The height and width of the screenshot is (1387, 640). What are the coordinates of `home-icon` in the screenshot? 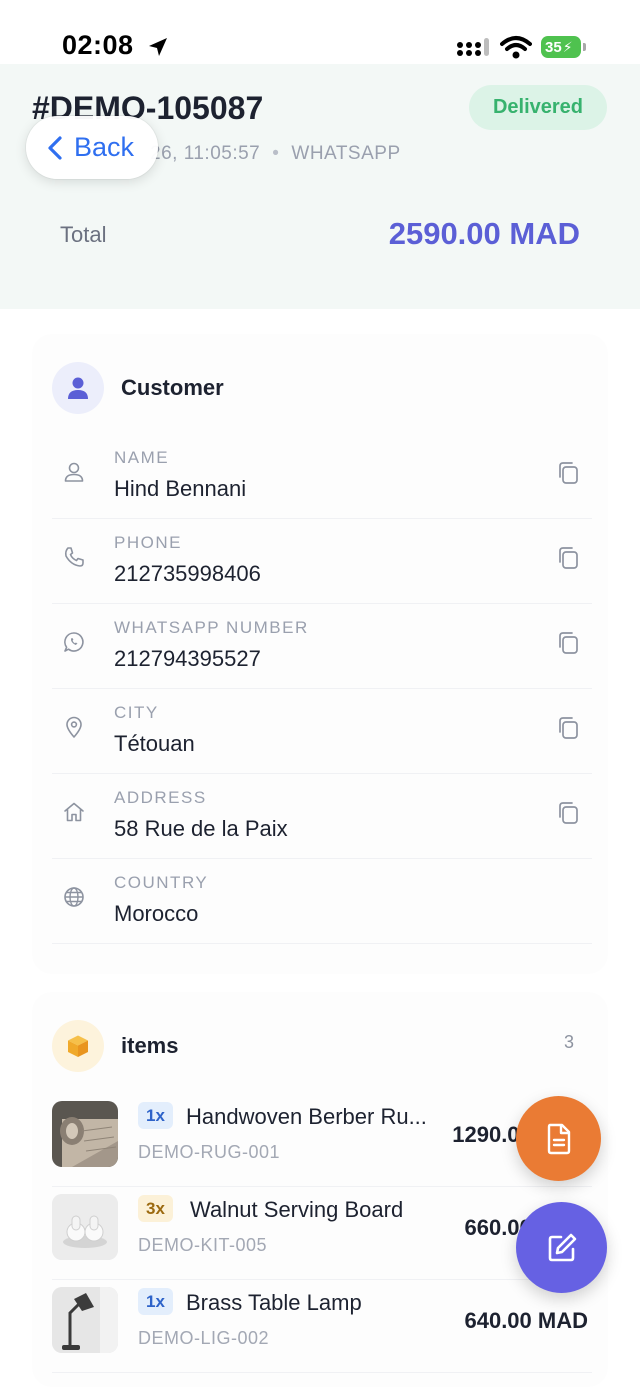 It's located at (74, 812).